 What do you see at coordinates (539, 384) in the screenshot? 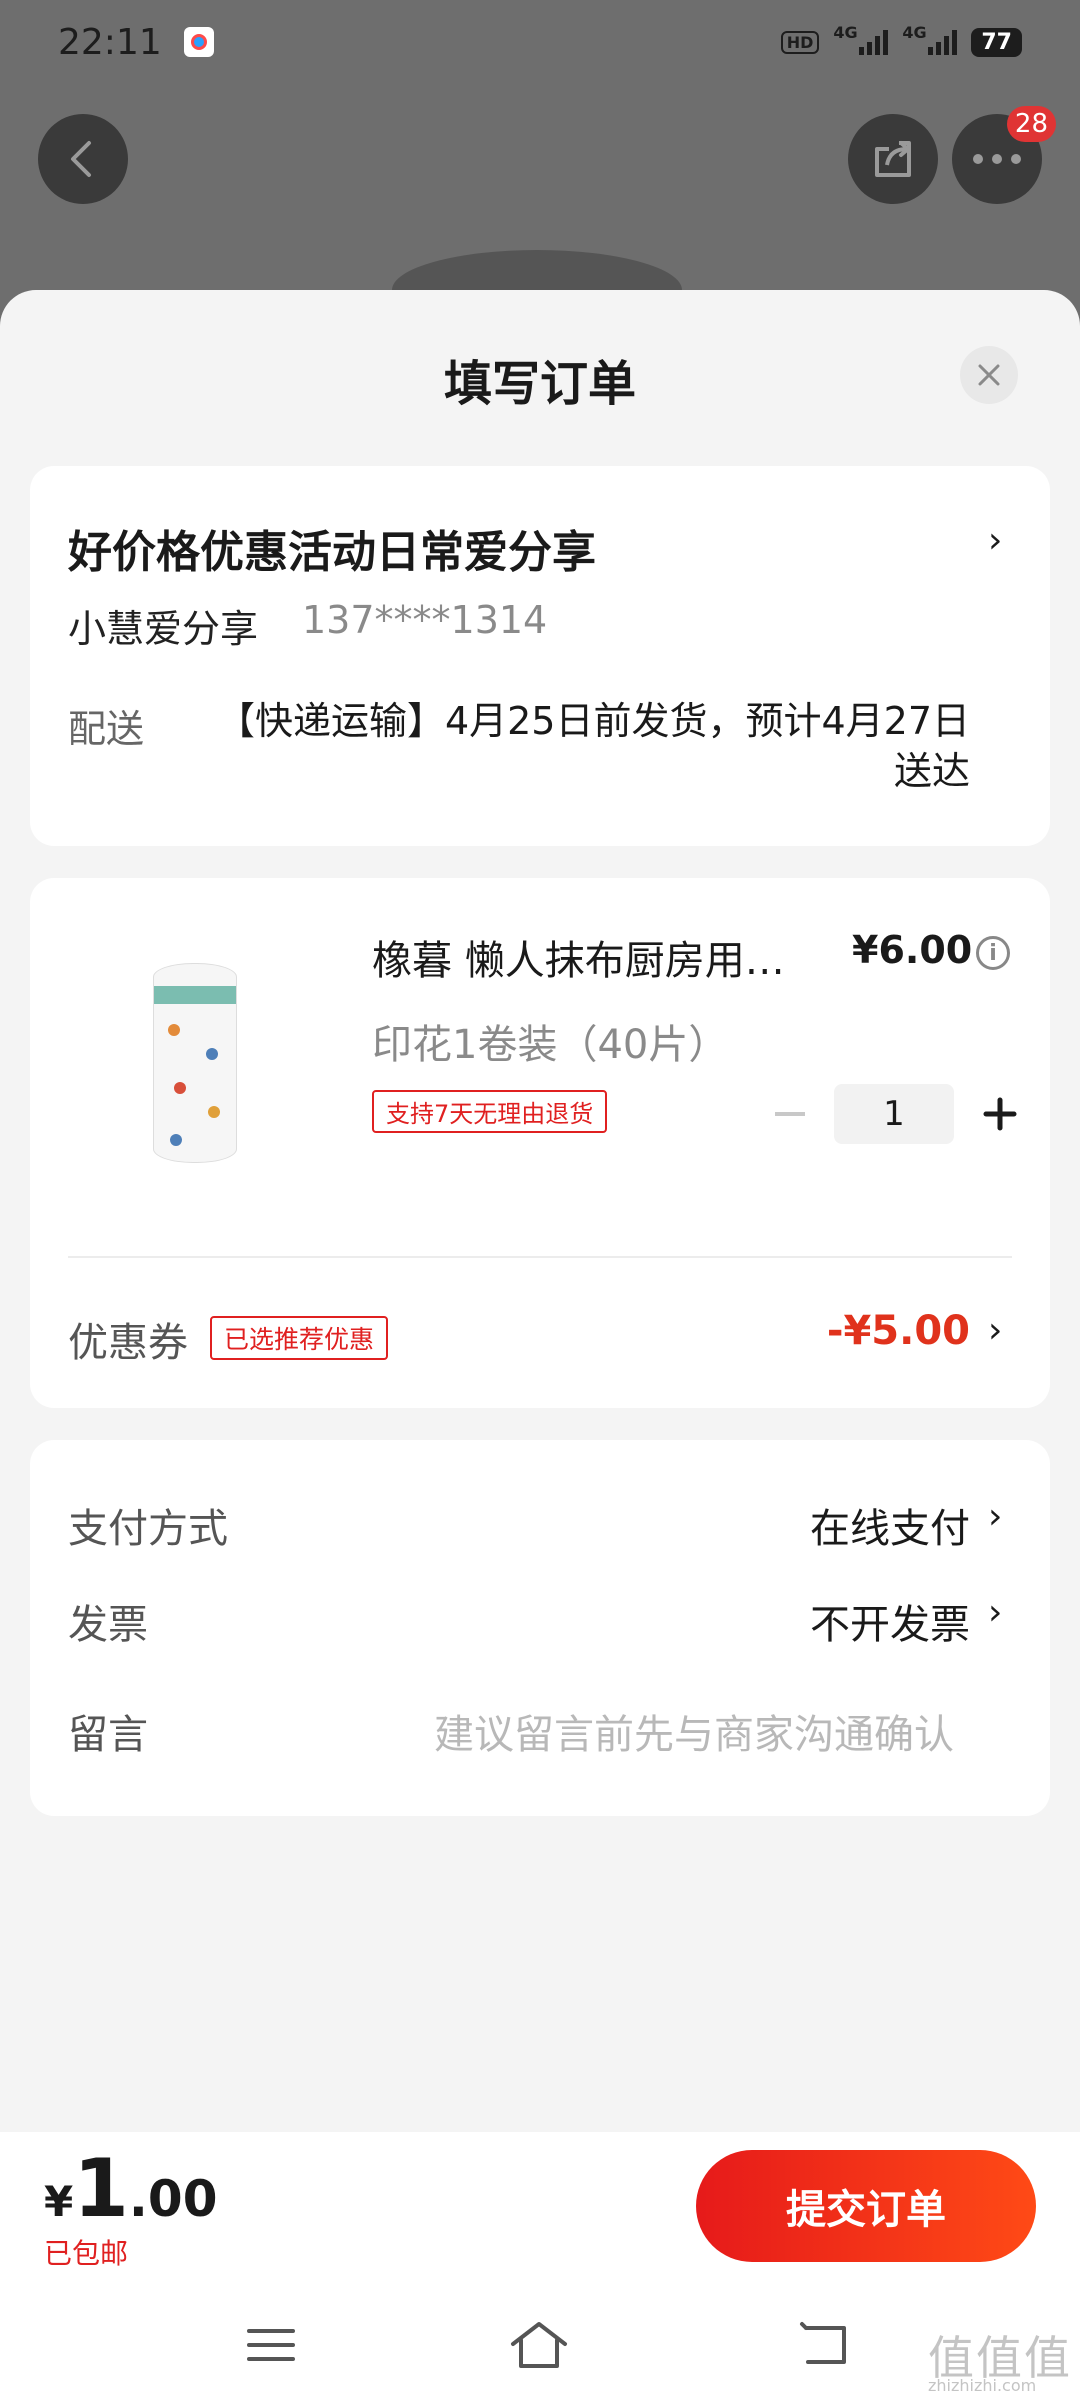
I see `sheet-title: 填写订单` at bounding box center [539, 384].